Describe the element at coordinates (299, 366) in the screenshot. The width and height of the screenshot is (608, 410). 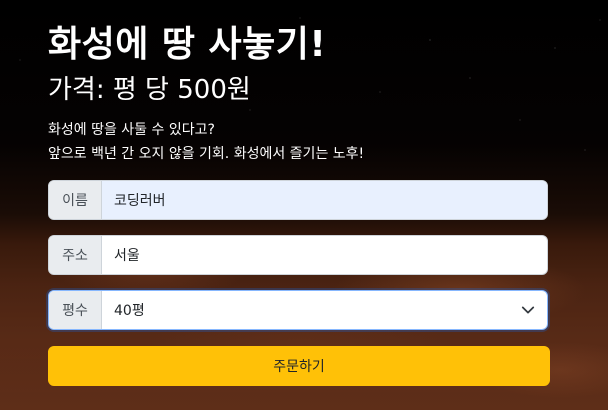
I see `order-button: 주문하기` at that location.